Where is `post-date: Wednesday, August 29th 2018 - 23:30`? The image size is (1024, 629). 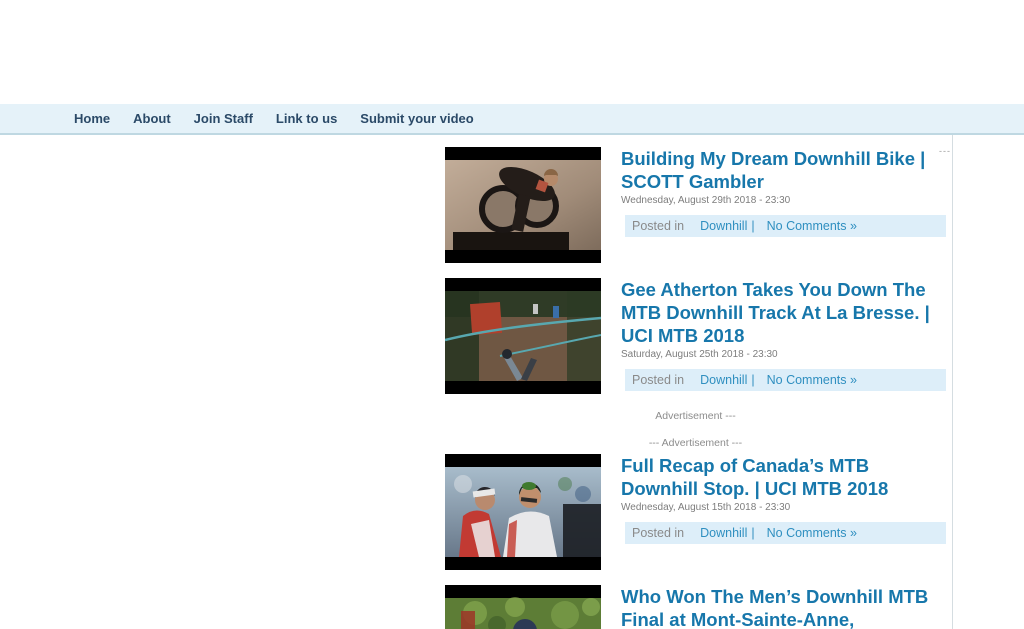 post-date: Wednesday, August 29th 2018 - 23:30 is located at coordinates (706, 200).